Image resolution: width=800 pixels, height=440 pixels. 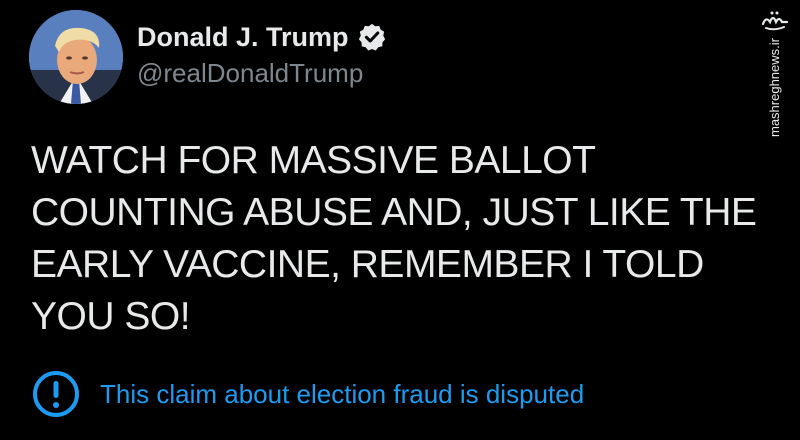 I want to click on exclamation-circle-icon, so click(x=56, y=394).